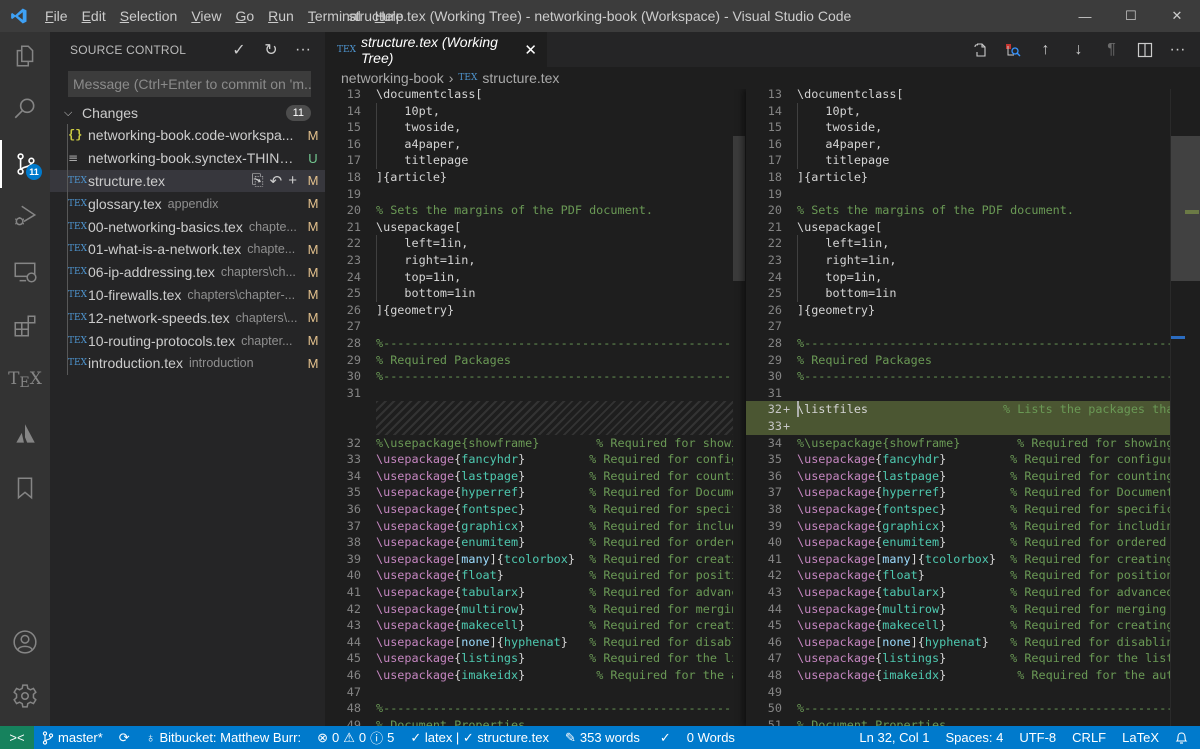  What do you see at coordinates (1185, 407) in the screenshot?
I see `diff-overview-ruler` at bounding box center [1185, 407].